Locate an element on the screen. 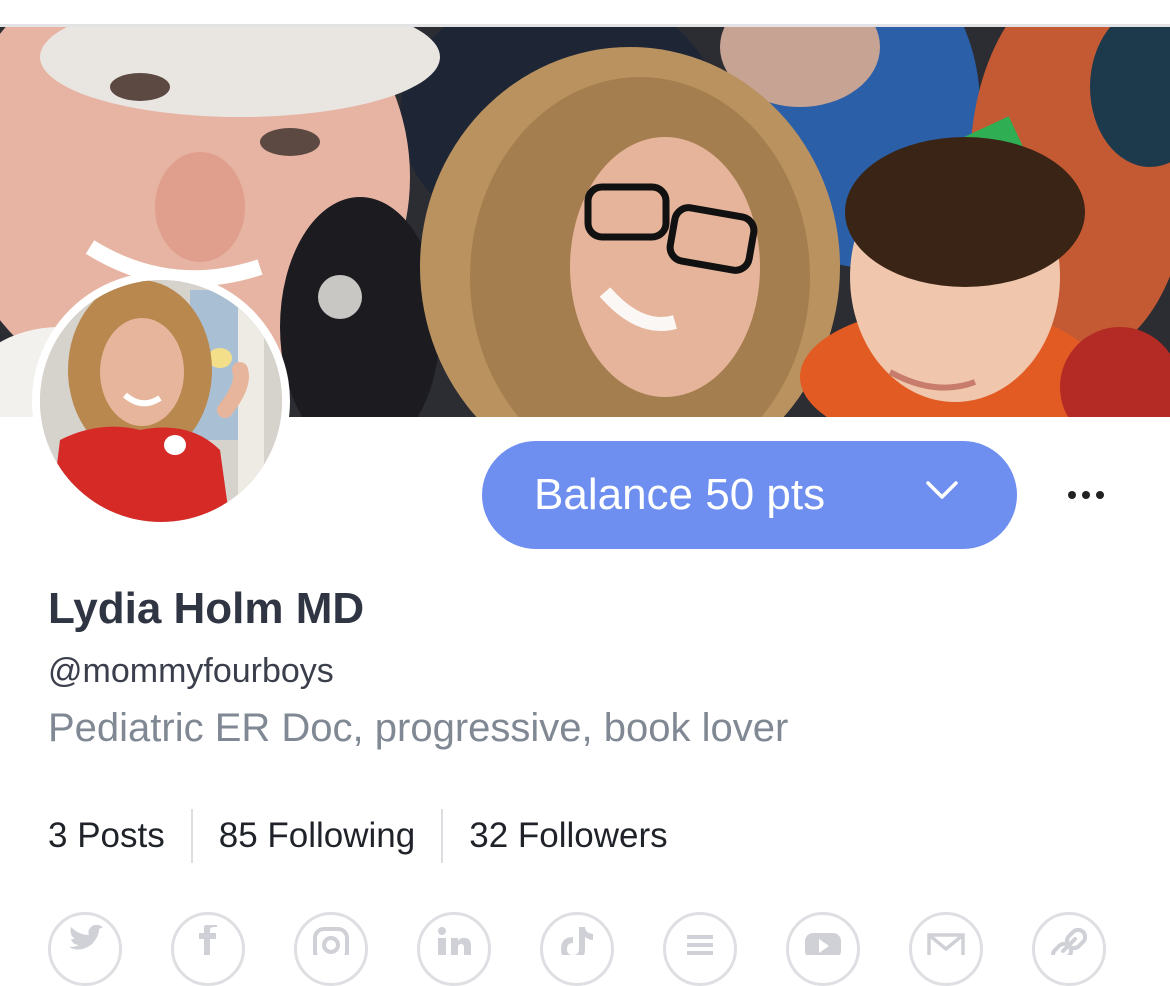  email-icon is located at coordinates (946, 949).